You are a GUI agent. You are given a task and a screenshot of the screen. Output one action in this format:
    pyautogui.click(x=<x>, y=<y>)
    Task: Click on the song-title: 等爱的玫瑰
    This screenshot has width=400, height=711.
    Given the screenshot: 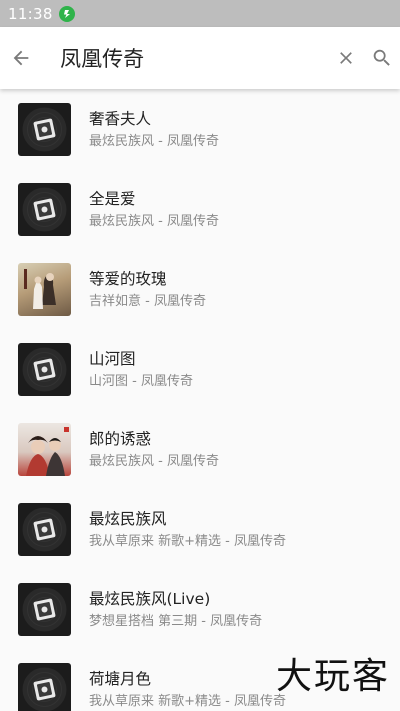 What is the action you would take?
    pyautogui.click(x=128, y=278)
    